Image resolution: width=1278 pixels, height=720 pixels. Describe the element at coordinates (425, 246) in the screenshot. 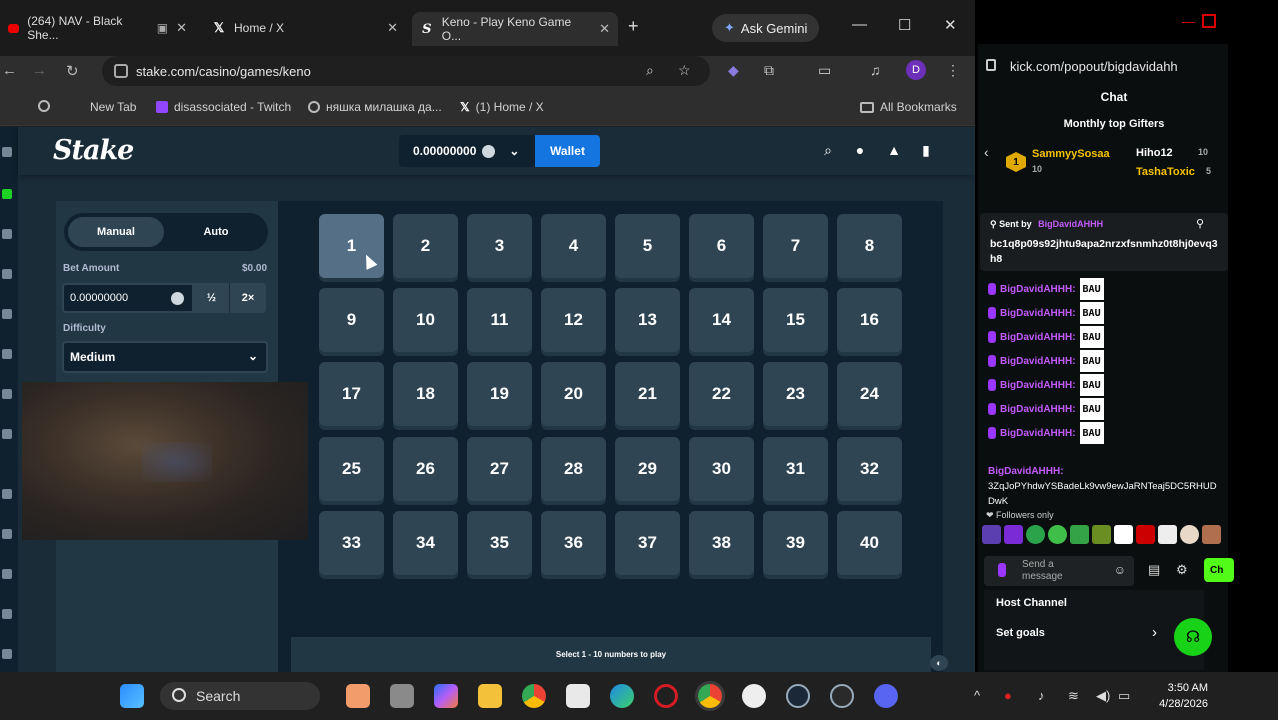

I see `keno-tile: 2` at that location.